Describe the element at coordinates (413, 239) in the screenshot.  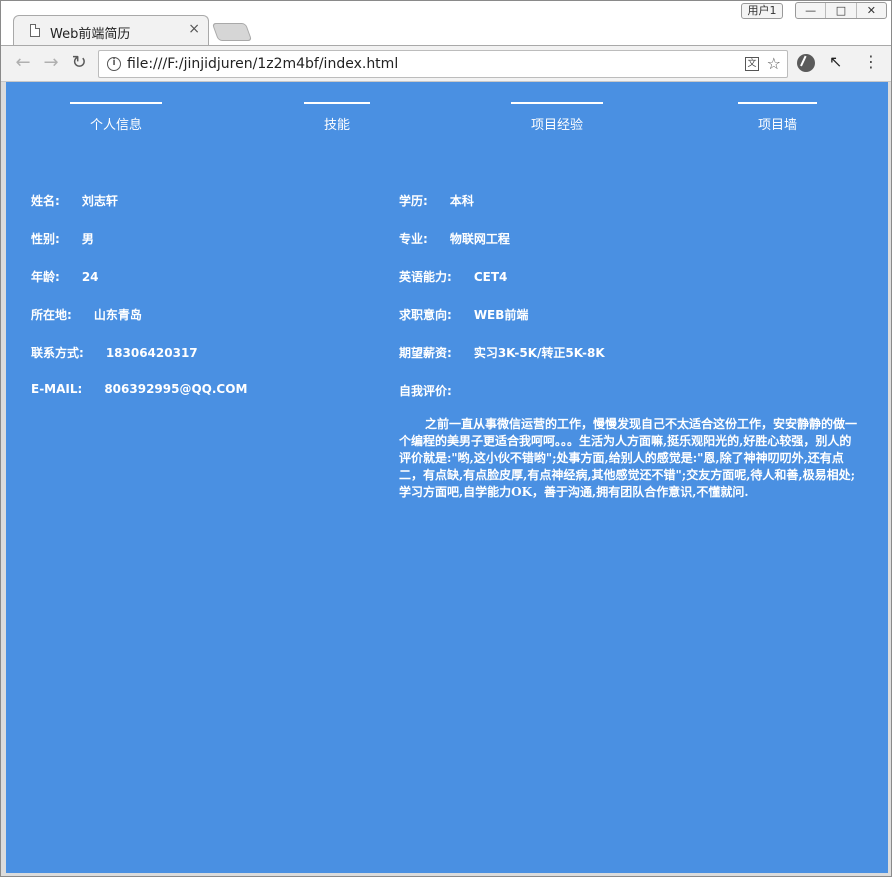
I see `info-label: 专业:` at that location.